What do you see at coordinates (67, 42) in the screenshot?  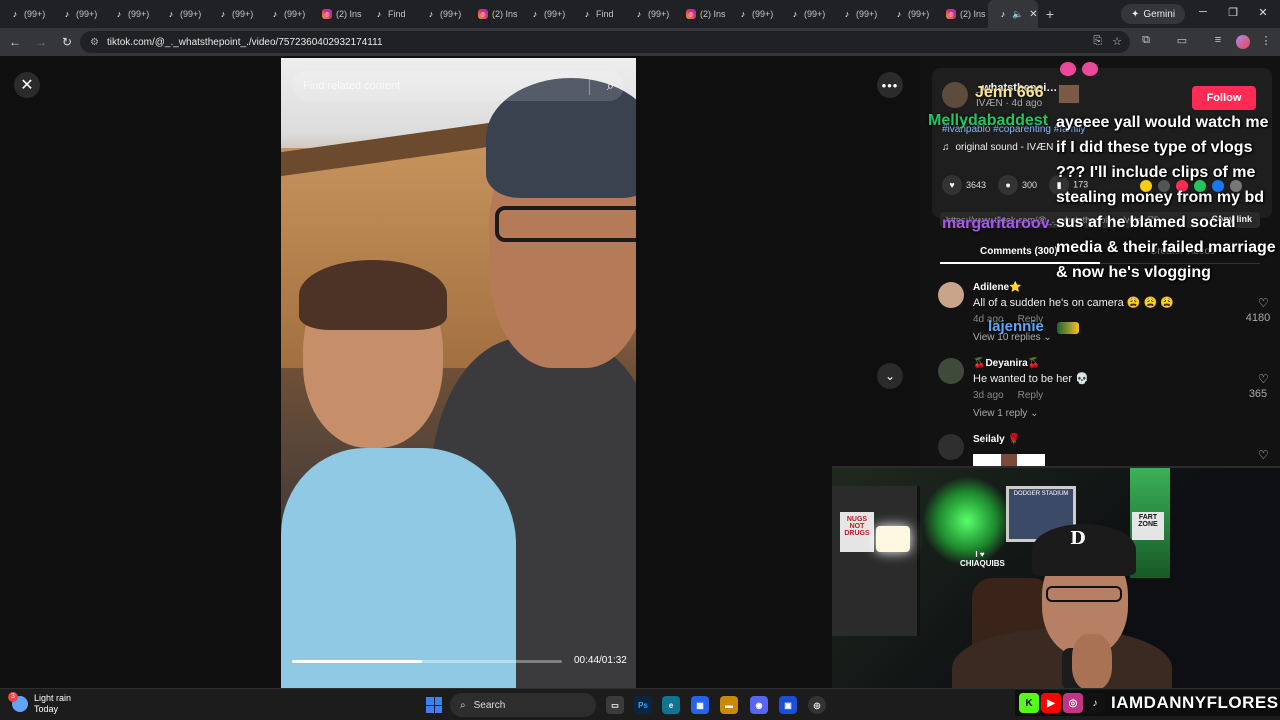 I see `reload-button: ↻` at bounding box center [67, 42].